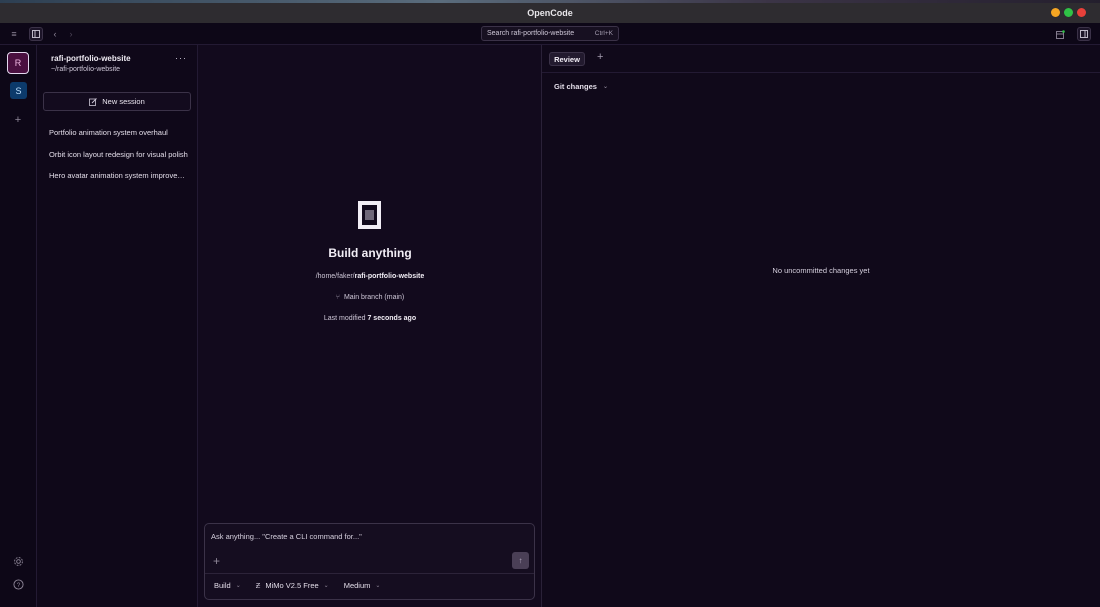 This screenshot has height=607, width=1100. What do you see at coordinates (369, 215) in the screenshot?
I see `opencode-logo-icon` at bounding box center [369, 215].